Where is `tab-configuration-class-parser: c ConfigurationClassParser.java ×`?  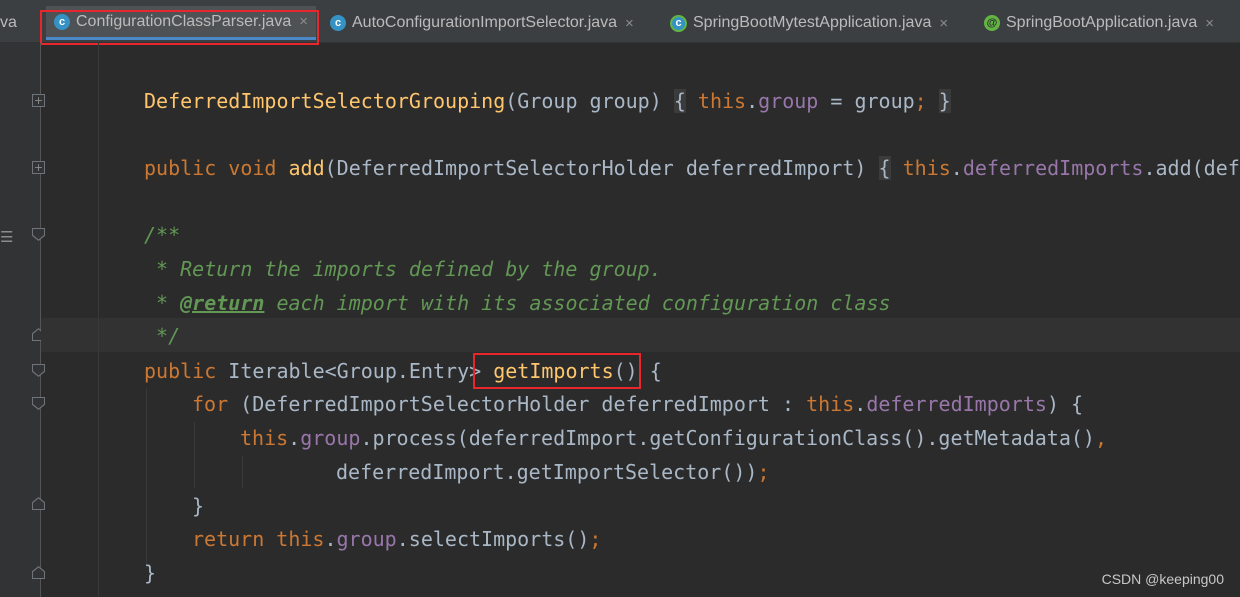
tab-configuration-class-parser: c ConfigurationClassParser.java × is located at coordinates (181, 23).